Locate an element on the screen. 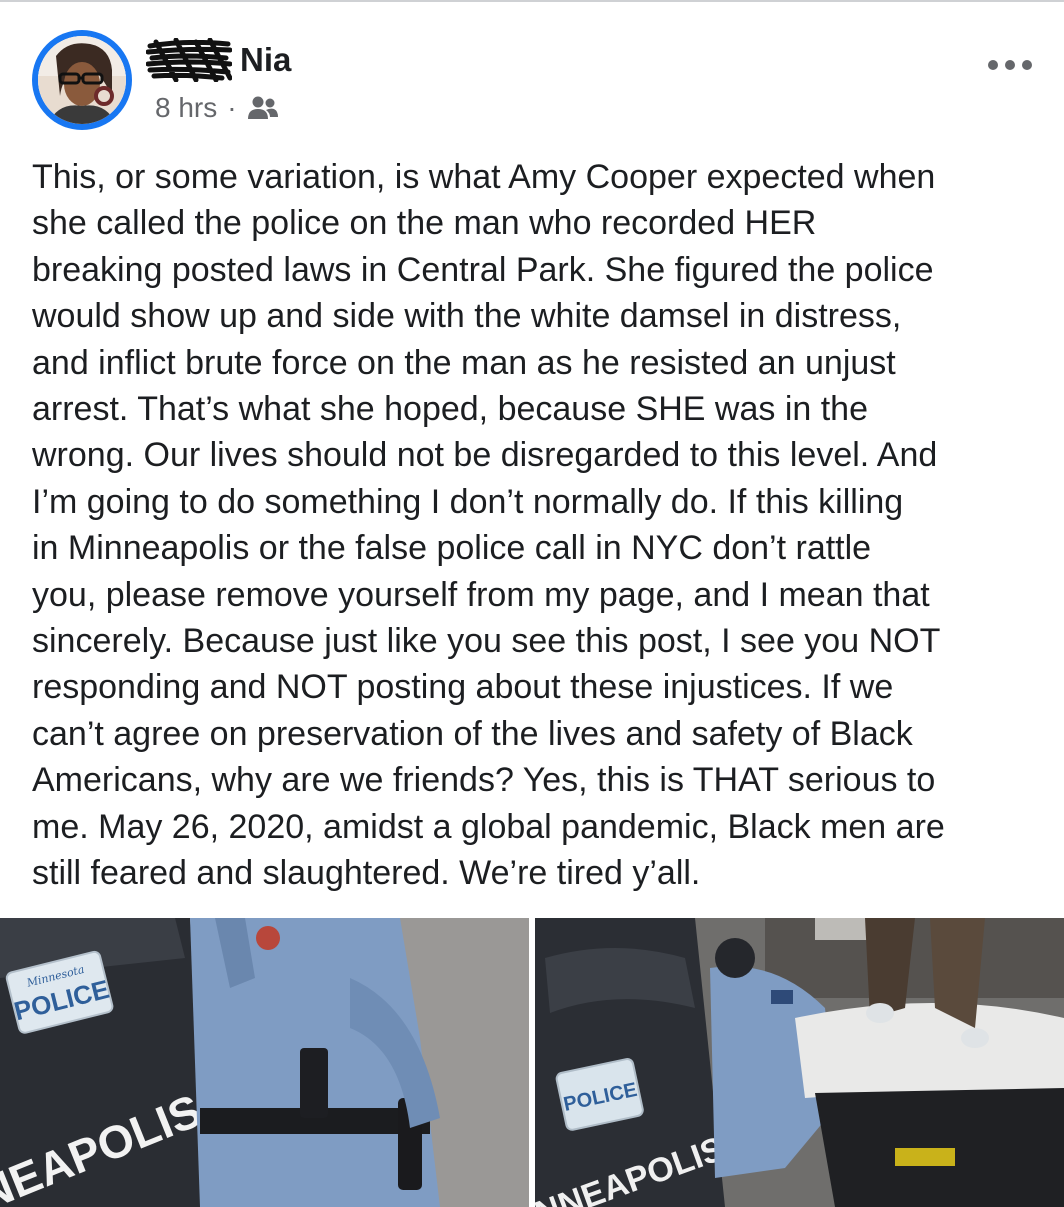 The image size is (1064, 1207). author-name: Nia is located at coordinates (265, 60).